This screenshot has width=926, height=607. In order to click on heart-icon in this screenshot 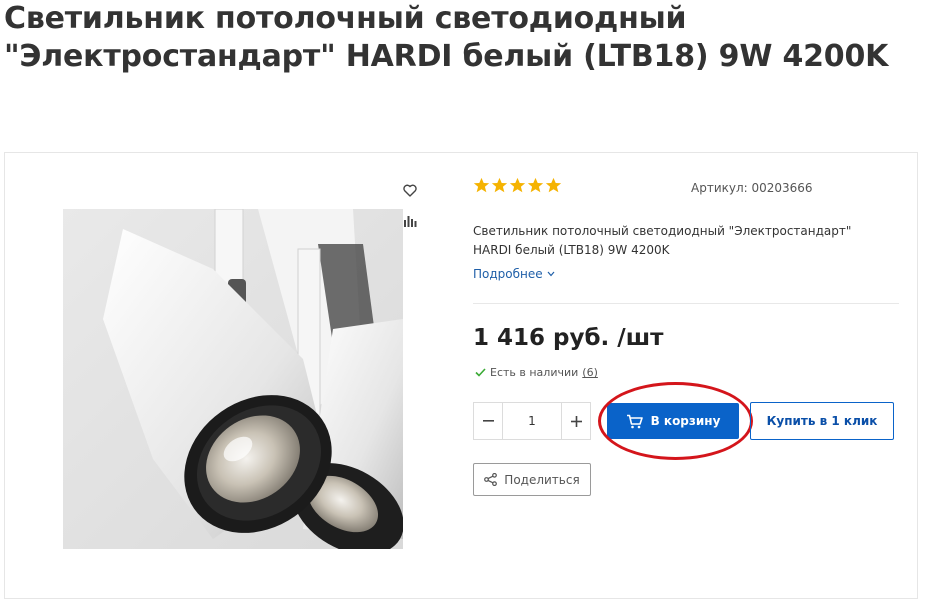, I will do `click(410, 190)`.